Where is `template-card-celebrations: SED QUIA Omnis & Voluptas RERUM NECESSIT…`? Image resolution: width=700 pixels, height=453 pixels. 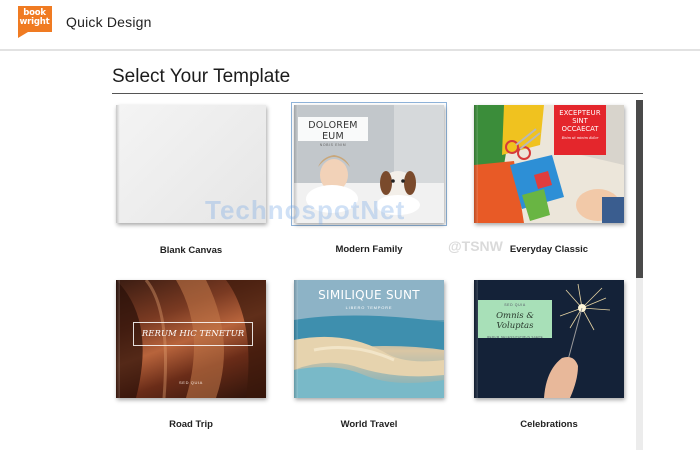
template-card-celebrations: SED QUIA Omnis & Voluptas RERUM NECESSIT… is located at coordinates (549, 355).